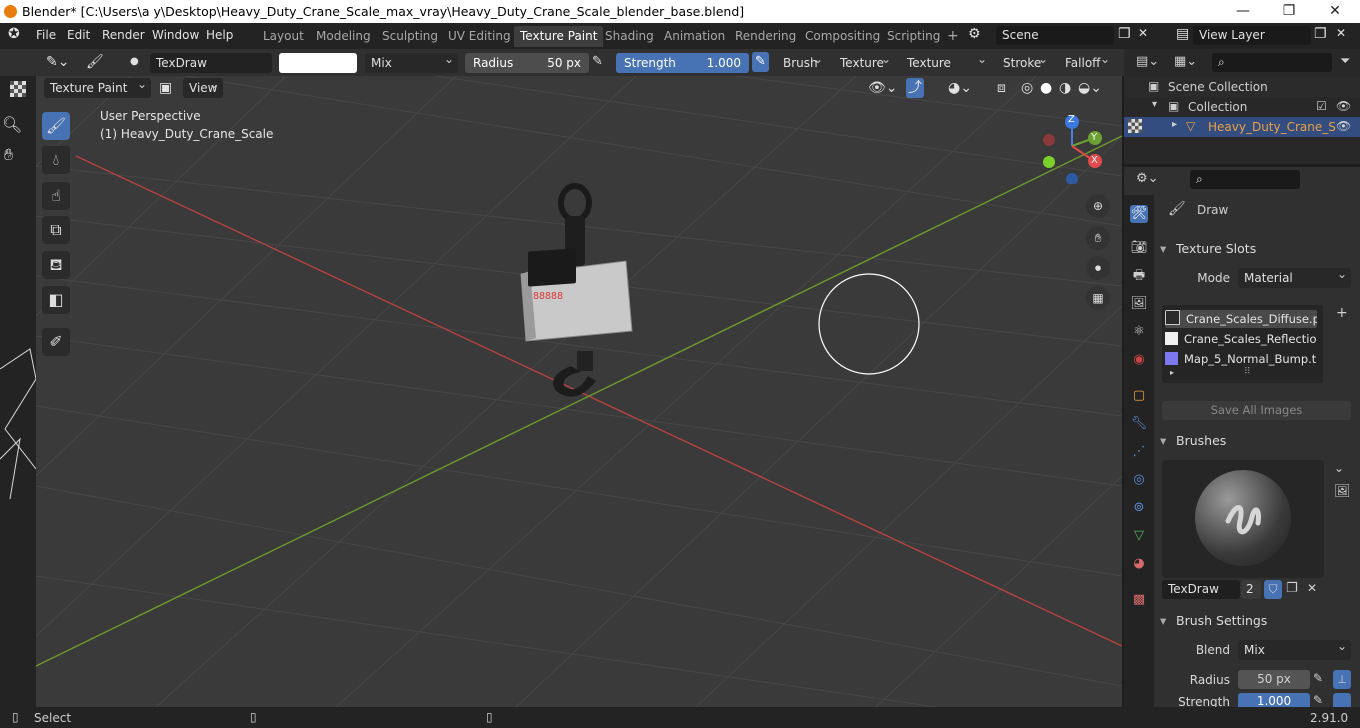 This screenshot has width=1360, height=728. Describe the element at coordinates (1124, 34) in the screenshot. I see `scene-copy-icon: ❐` at that location.